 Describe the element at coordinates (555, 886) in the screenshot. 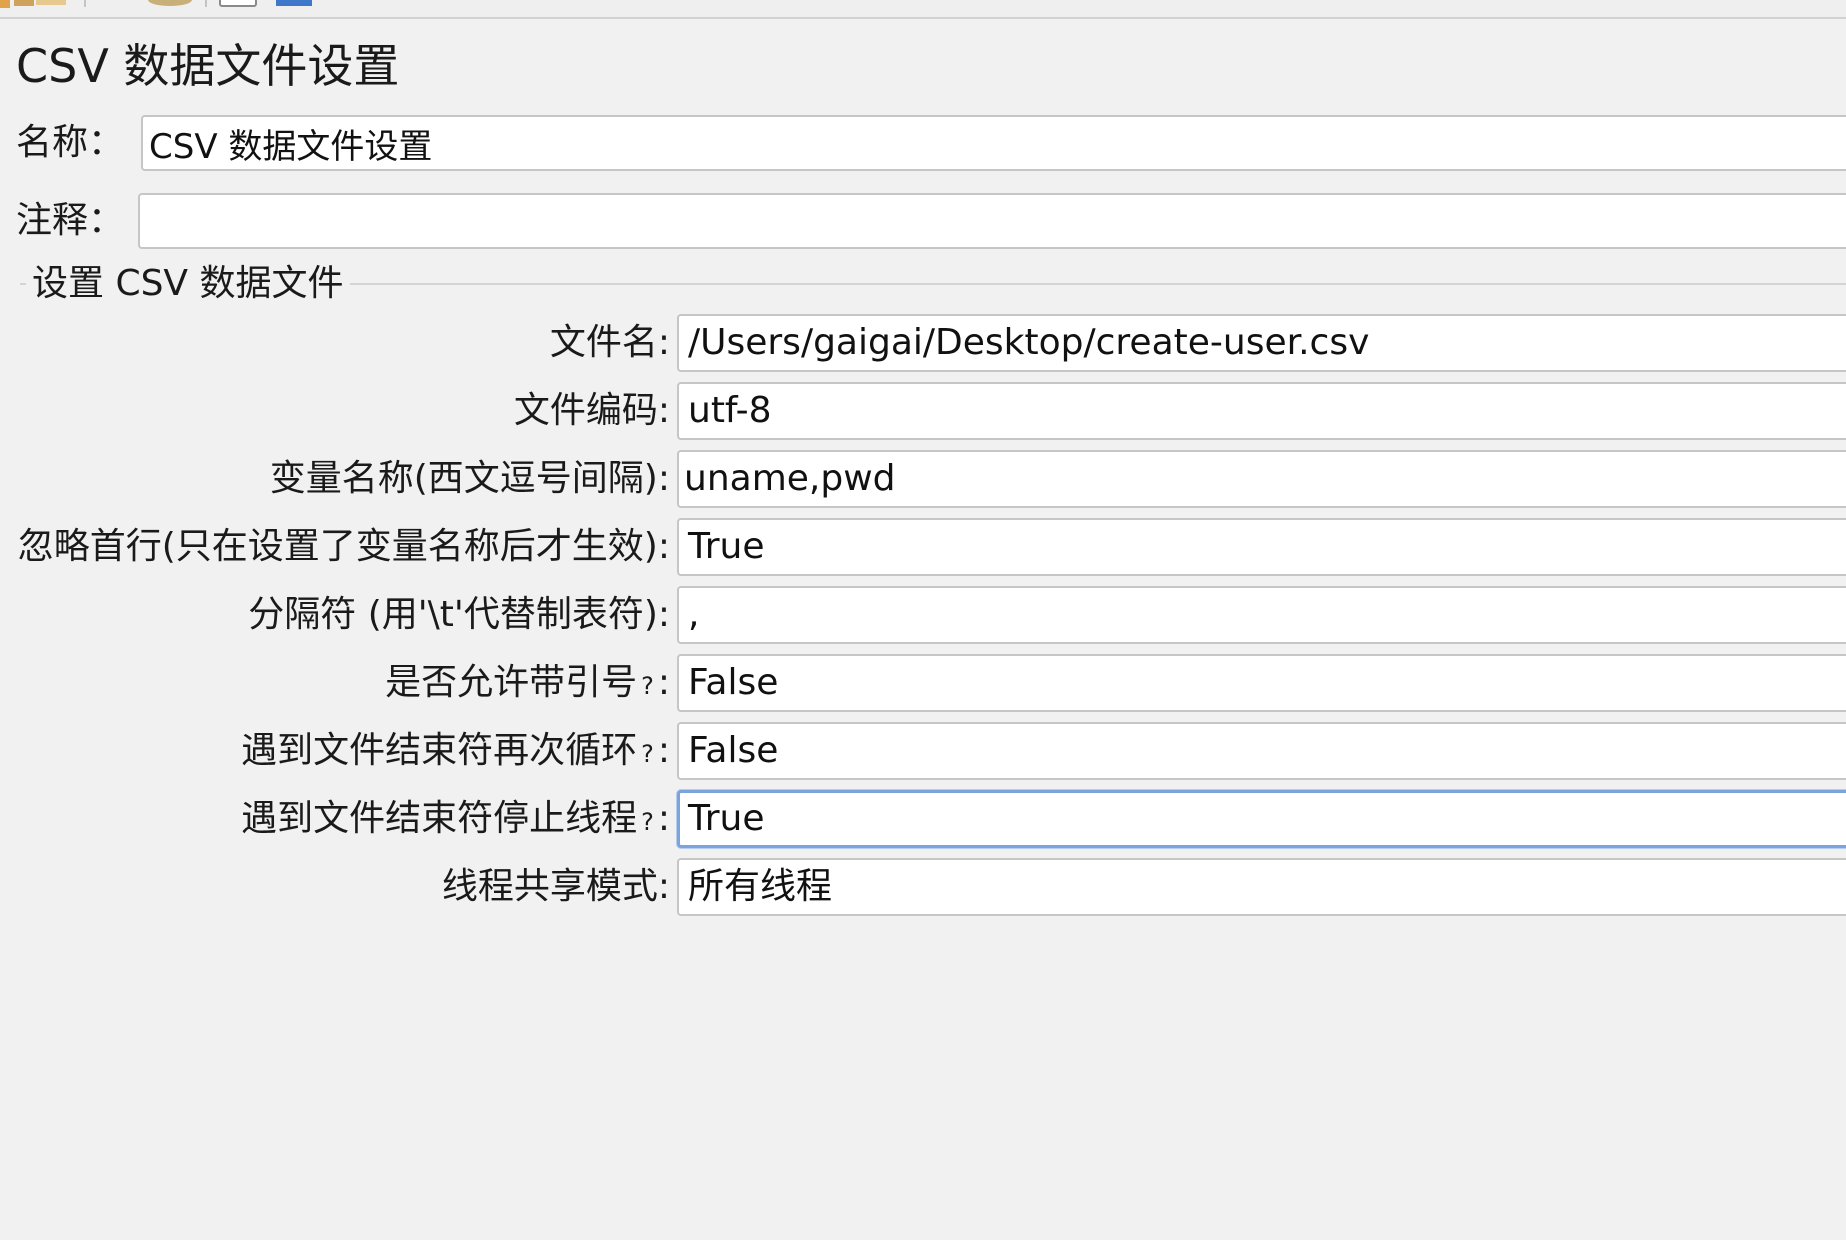

I see `sharing-mode-label: 线程共享模式:` at that location.